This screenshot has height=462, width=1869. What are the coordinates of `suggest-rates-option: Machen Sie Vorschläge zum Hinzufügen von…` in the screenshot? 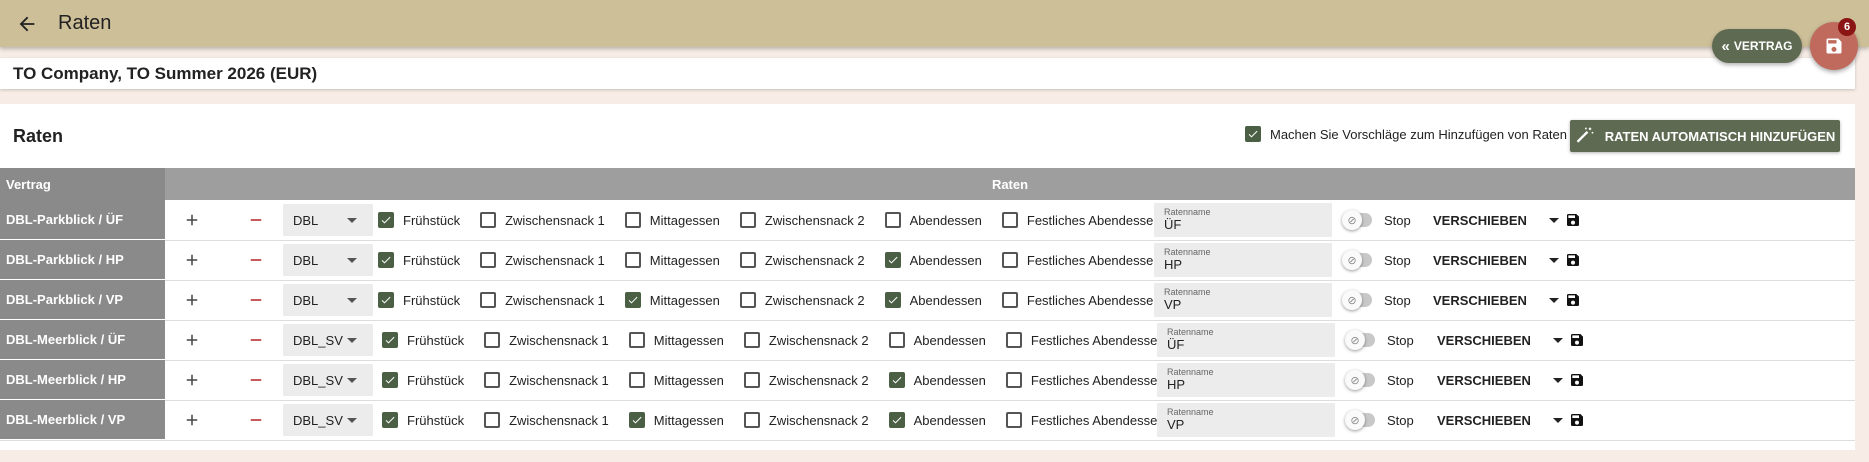 It's located at (1406, 134).